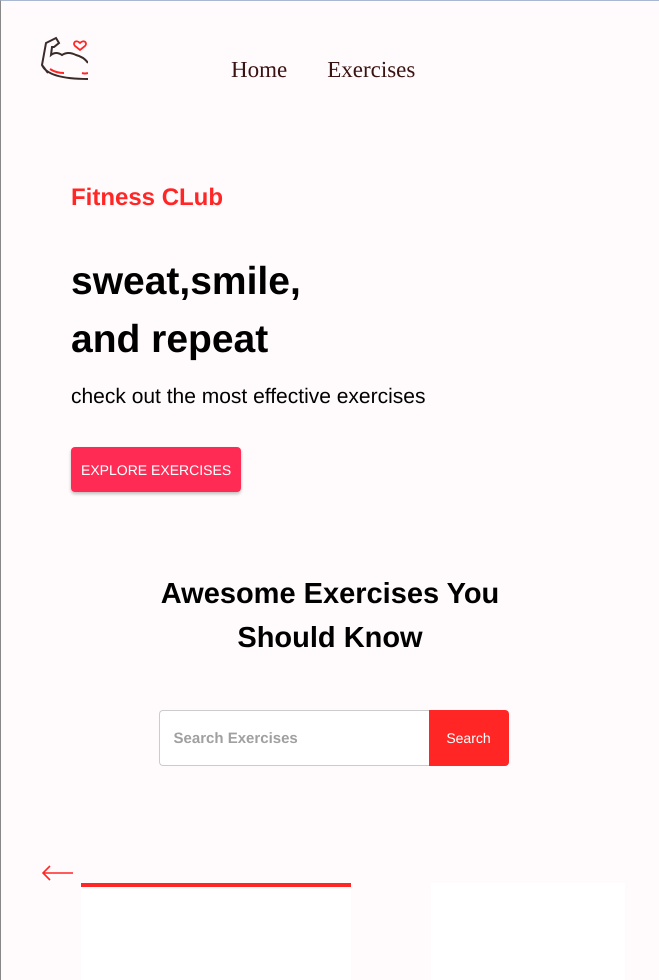 The image size is (659, 980). What do you see at coordinates (468, 738) in the screenshot?
I see `search-button: Search` at bounding box center [468, 738].